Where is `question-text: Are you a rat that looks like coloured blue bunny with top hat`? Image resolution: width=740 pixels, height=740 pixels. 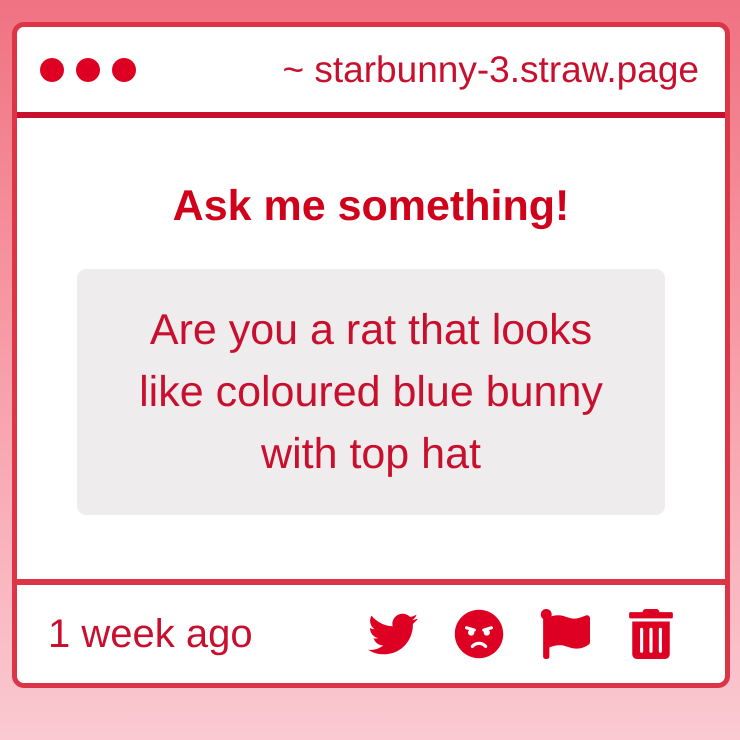 question-text: Are you a rat that looks like coloured blue bunny with top hat is located at coordinates (371, 392).